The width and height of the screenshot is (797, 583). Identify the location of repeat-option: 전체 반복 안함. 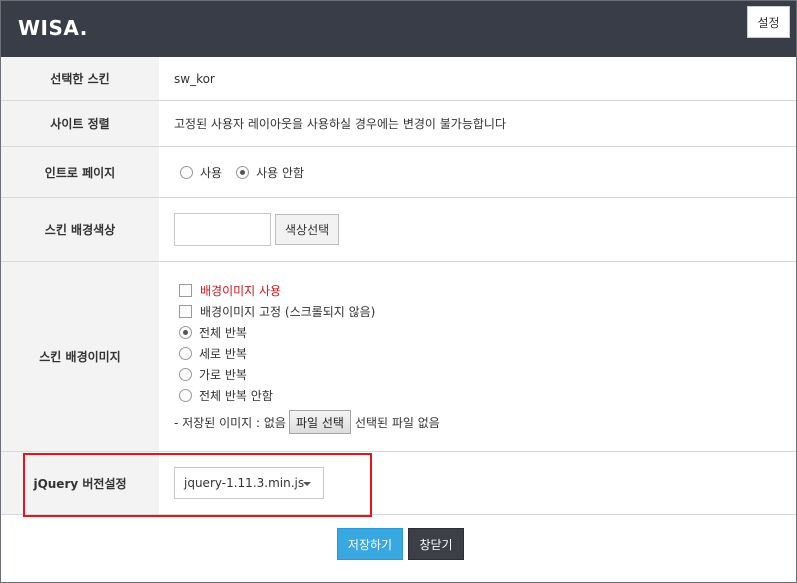
(236, 396).